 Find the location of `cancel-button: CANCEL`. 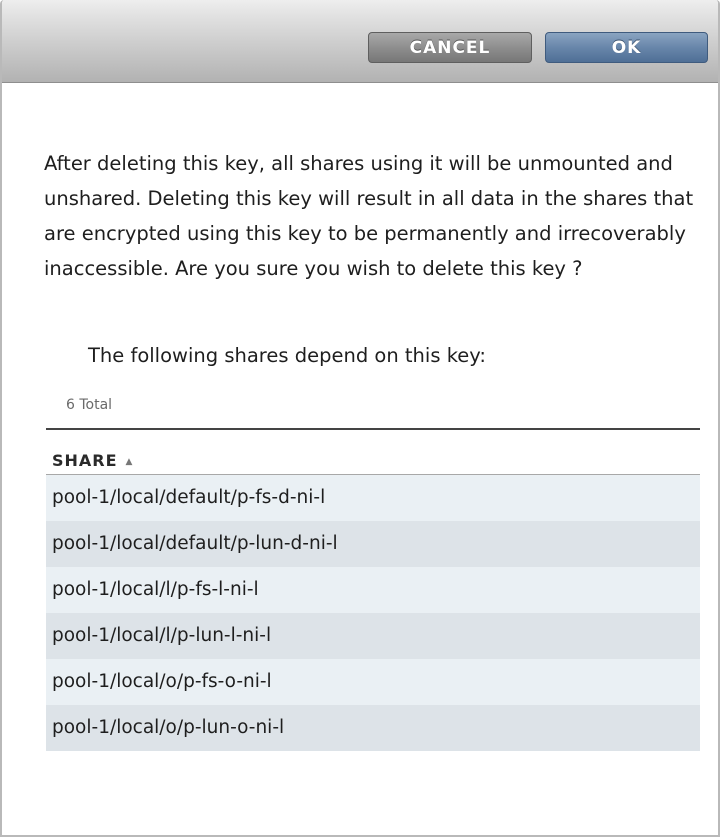

cancel-button: CANCEL is located at coordinates (450, 47).